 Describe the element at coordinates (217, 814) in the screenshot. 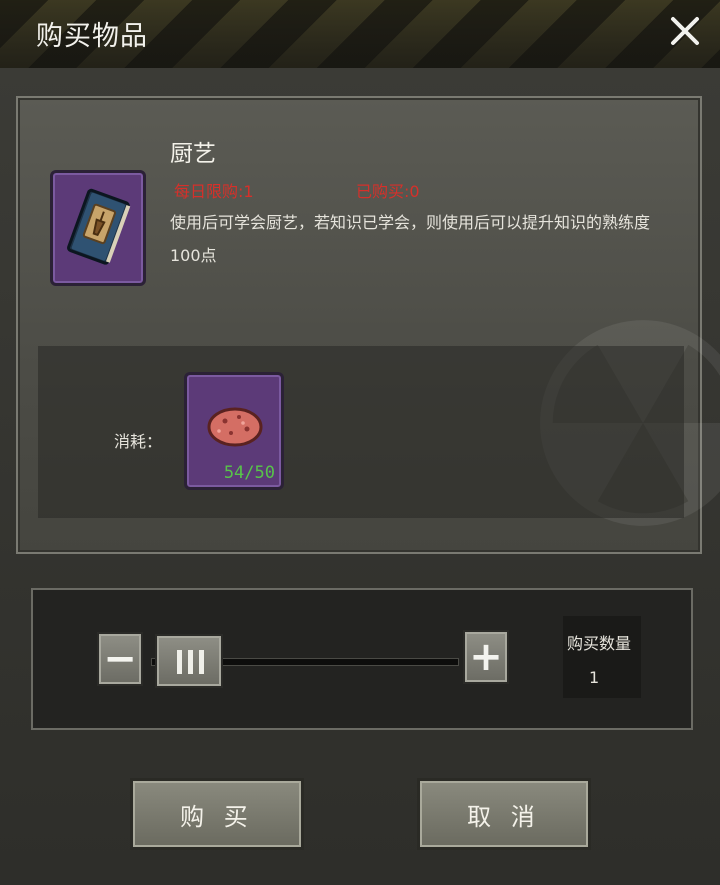

I see `buy-button: 购 买` at that location.